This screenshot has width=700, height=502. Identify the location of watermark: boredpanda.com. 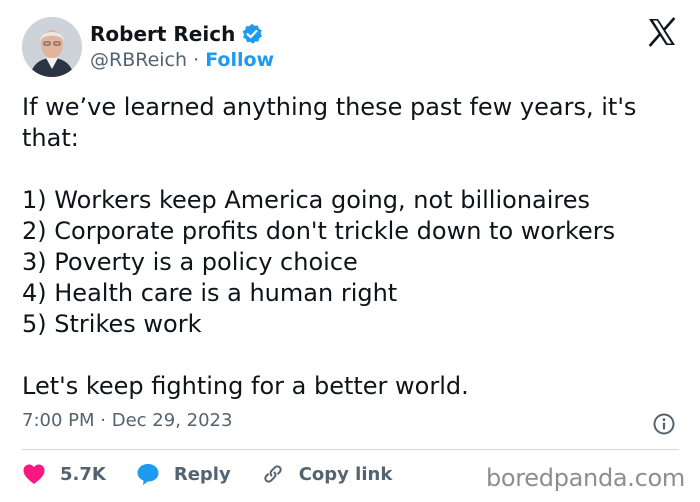
(585, 478).